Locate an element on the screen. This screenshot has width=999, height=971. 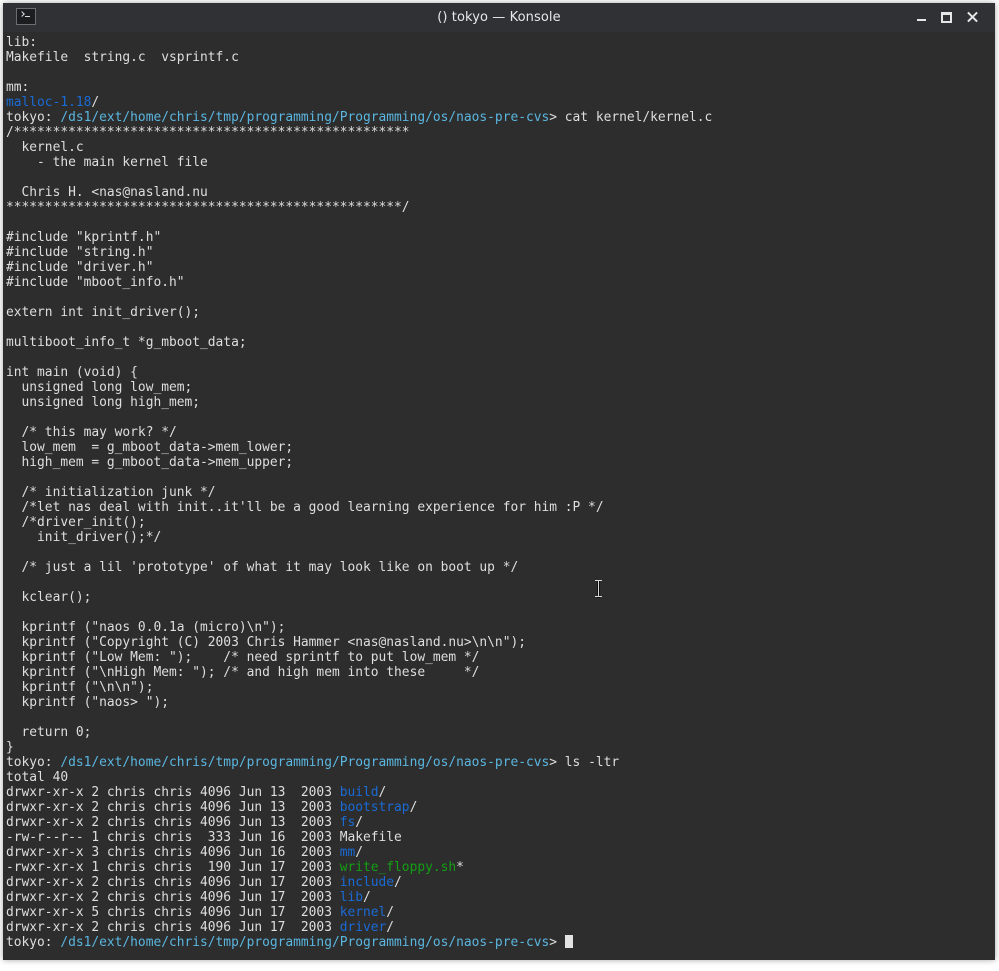
colored-filename: malloc-1.18 is located at coordinates (49, 102).